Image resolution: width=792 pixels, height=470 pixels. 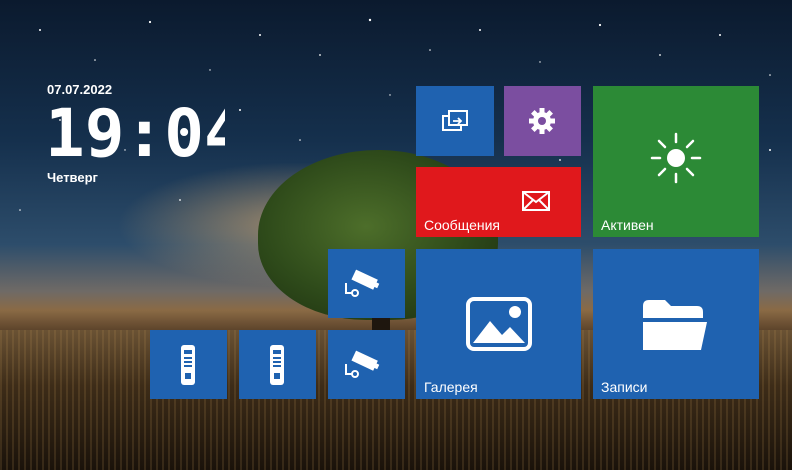 I want to click on weekday-label: Четверг, so click(x=72, y=177).